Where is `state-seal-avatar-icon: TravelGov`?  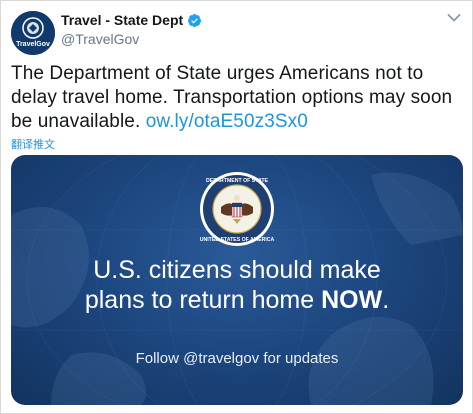 state-seal-avatar-icon: TravelGov is located at coordinates (33, 33).